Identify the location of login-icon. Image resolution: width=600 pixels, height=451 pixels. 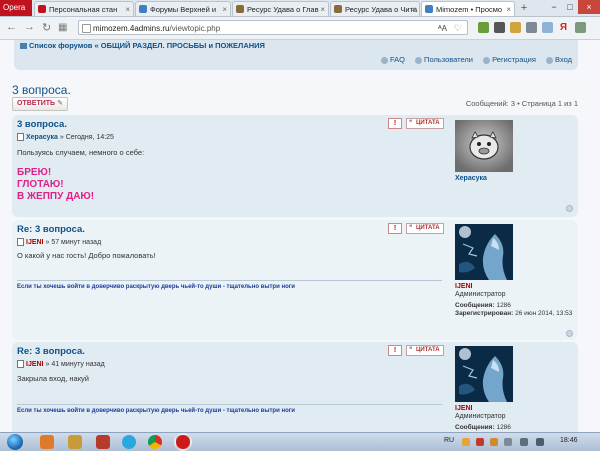
(550, 60).